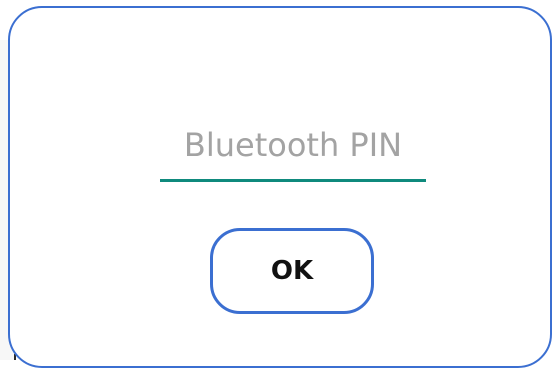 Image resolution: width=560 pixels, height=376 pixels. Describe the element at coordinates (293, 145) in the screenshot. I see `bluetooth-pin-input` at that location.